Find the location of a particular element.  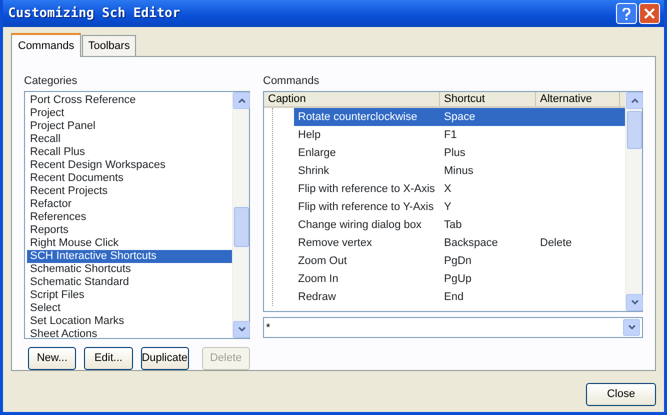

table-cell-text: Zoom Out is located at coordinates (322, 261).